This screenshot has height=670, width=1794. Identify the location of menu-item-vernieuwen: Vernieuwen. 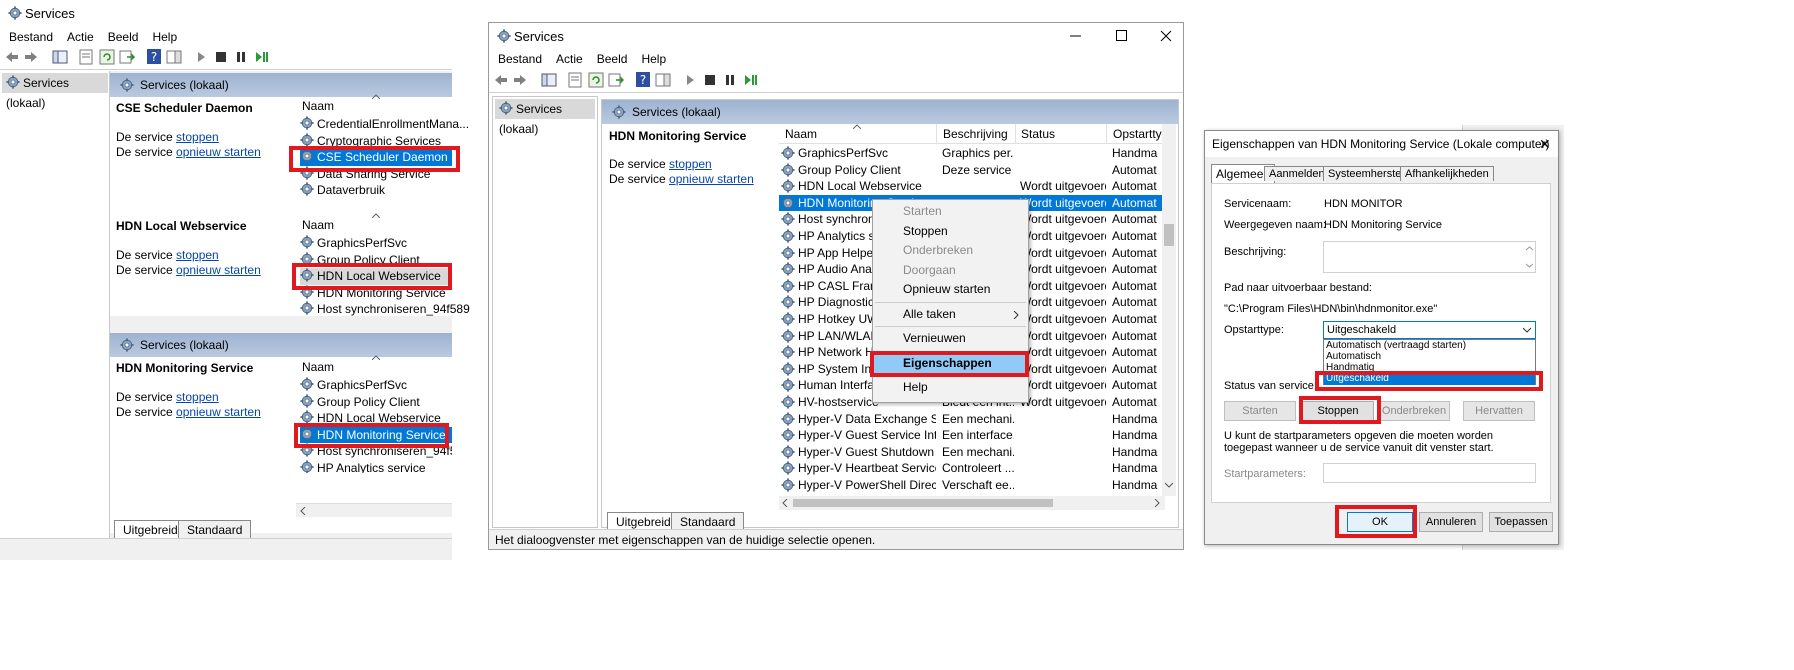
(950, 339).